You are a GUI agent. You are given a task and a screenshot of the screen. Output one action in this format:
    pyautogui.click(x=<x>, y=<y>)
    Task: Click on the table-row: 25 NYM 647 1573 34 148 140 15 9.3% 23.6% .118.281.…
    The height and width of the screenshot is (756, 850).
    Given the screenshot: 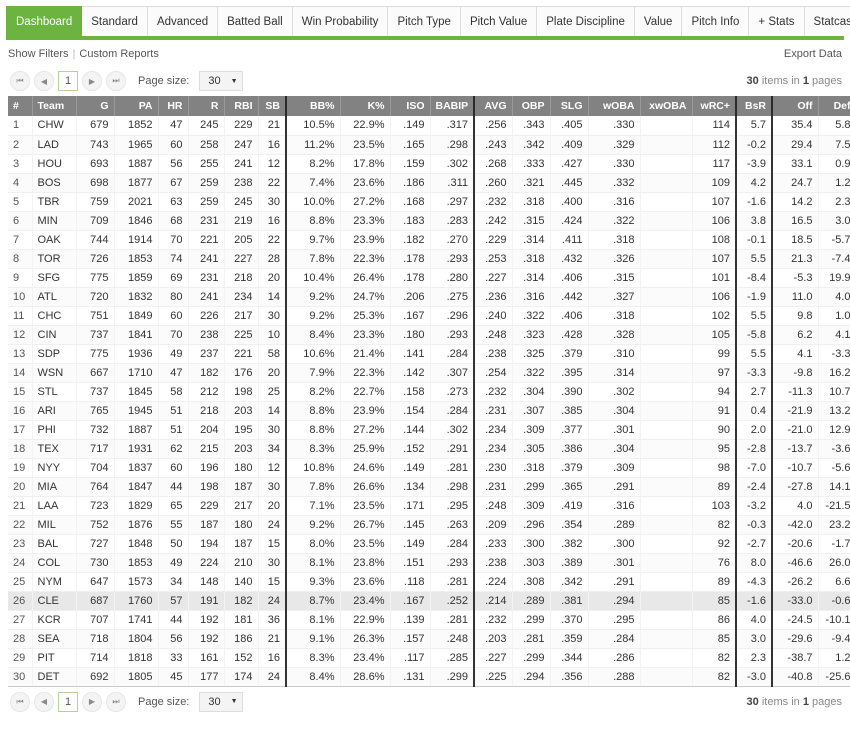 What is the action you would take?
    pyautogui.click(x=429, y=582)
    